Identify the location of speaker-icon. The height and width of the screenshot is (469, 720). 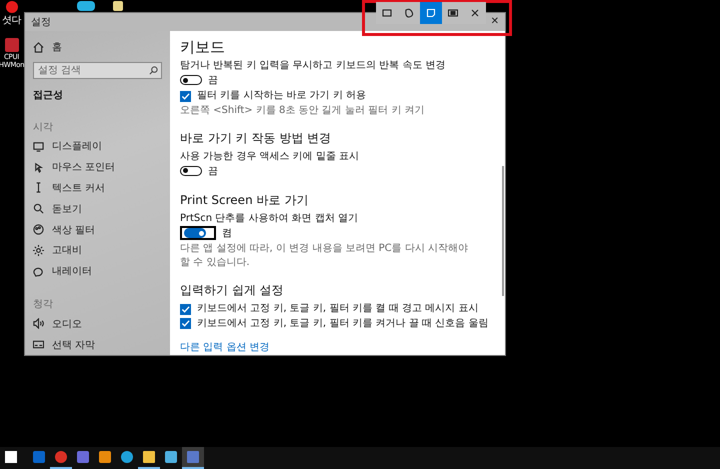
(38, 324).